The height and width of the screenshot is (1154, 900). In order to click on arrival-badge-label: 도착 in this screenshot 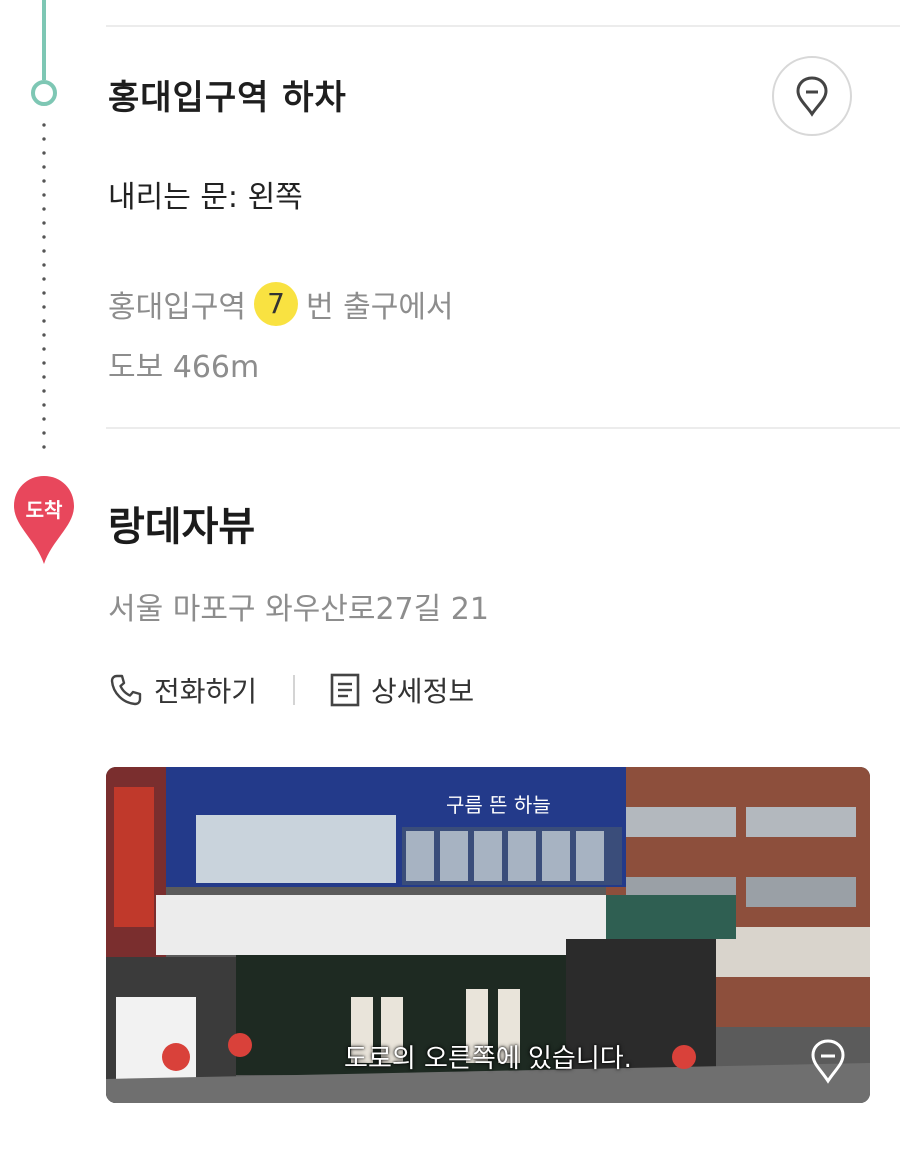, I will do `click(44, 510)`.